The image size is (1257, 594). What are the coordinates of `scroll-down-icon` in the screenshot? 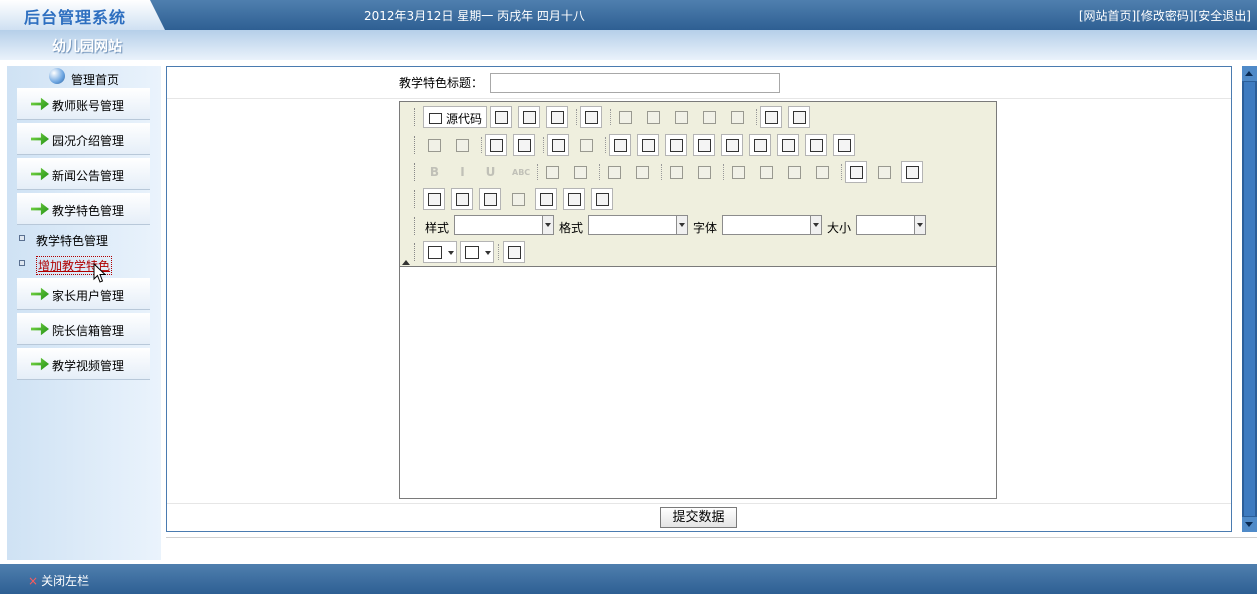 It's located at (1249, 524).